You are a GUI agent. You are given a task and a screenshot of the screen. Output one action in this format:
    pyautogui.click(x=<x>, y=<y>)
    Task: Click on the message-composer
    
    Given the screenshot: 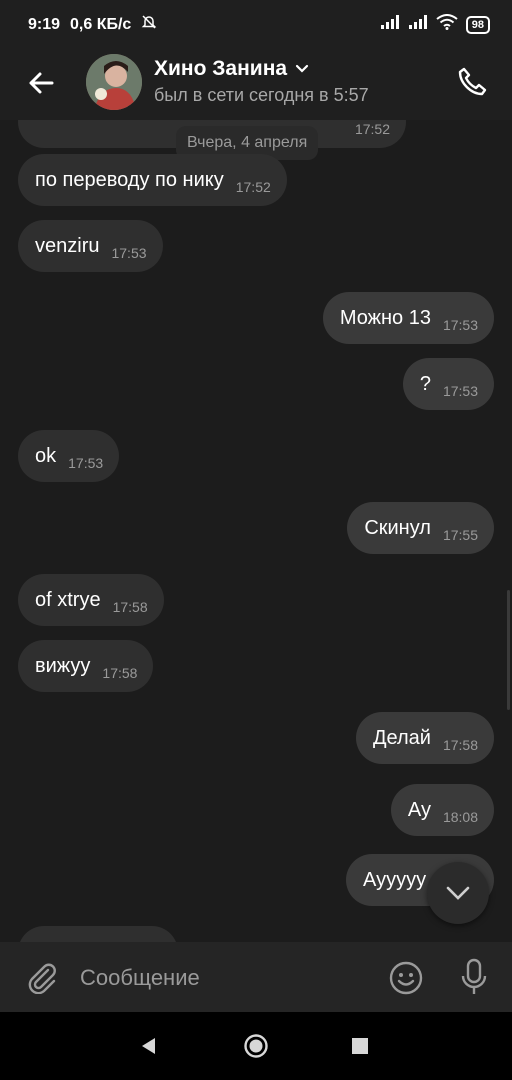 What is the action you would take?
    pyautogui.click(x=256, y=977)
    